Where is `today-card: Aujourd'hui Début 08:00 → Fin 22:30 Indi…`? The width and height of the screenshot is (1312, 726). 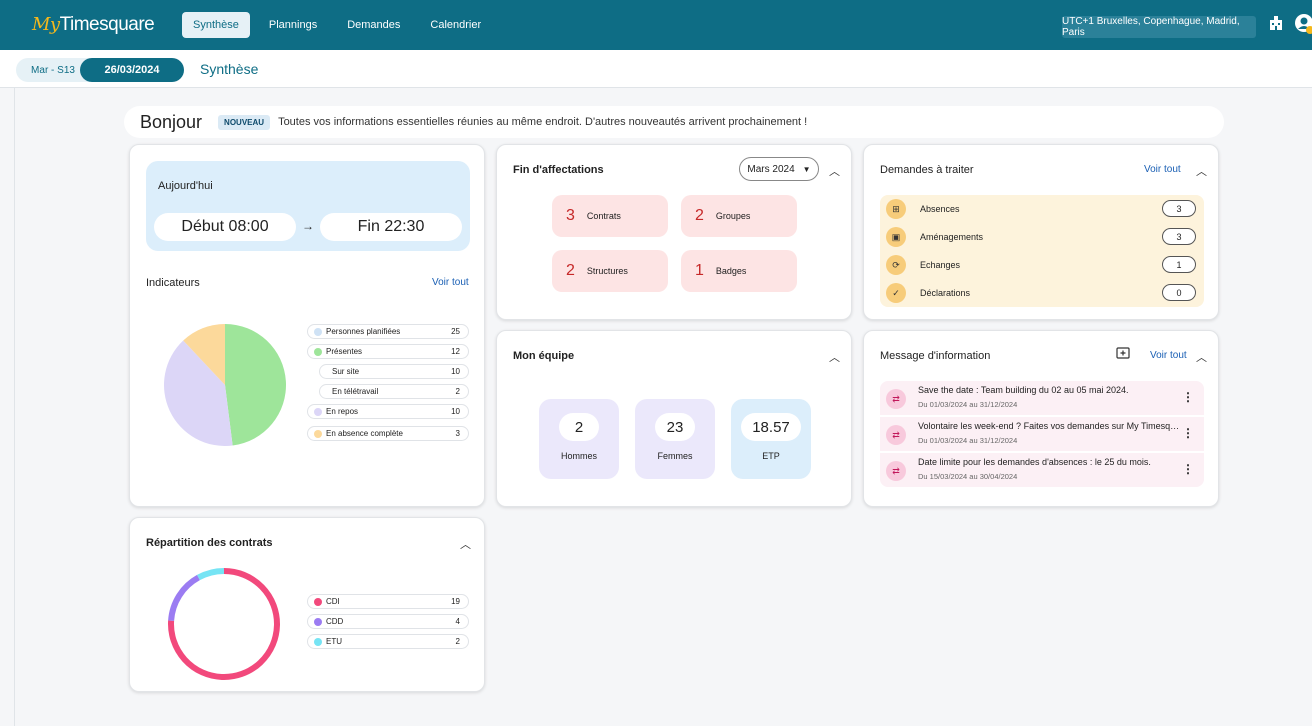 today-card: Aujourd'hui Début 08:00 → Fin 22:30 Indi… is located at coordinates (307, 325).